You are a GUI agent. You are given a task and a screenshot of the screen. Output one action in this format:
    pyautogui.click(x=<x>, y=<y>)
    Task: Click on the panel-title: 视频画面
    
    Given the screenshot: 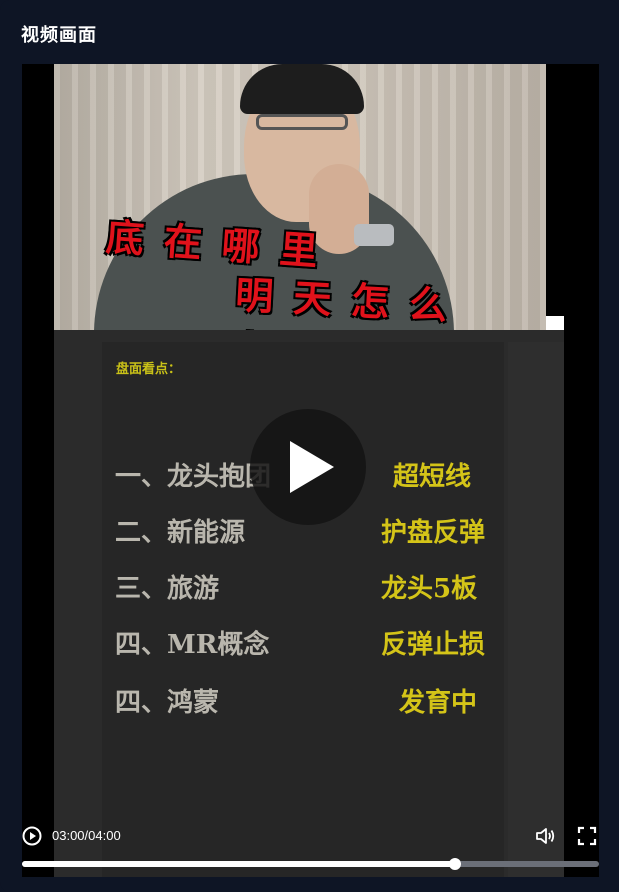 What is the action you would take?
    pyautogui.click(x=59, y=35)
    